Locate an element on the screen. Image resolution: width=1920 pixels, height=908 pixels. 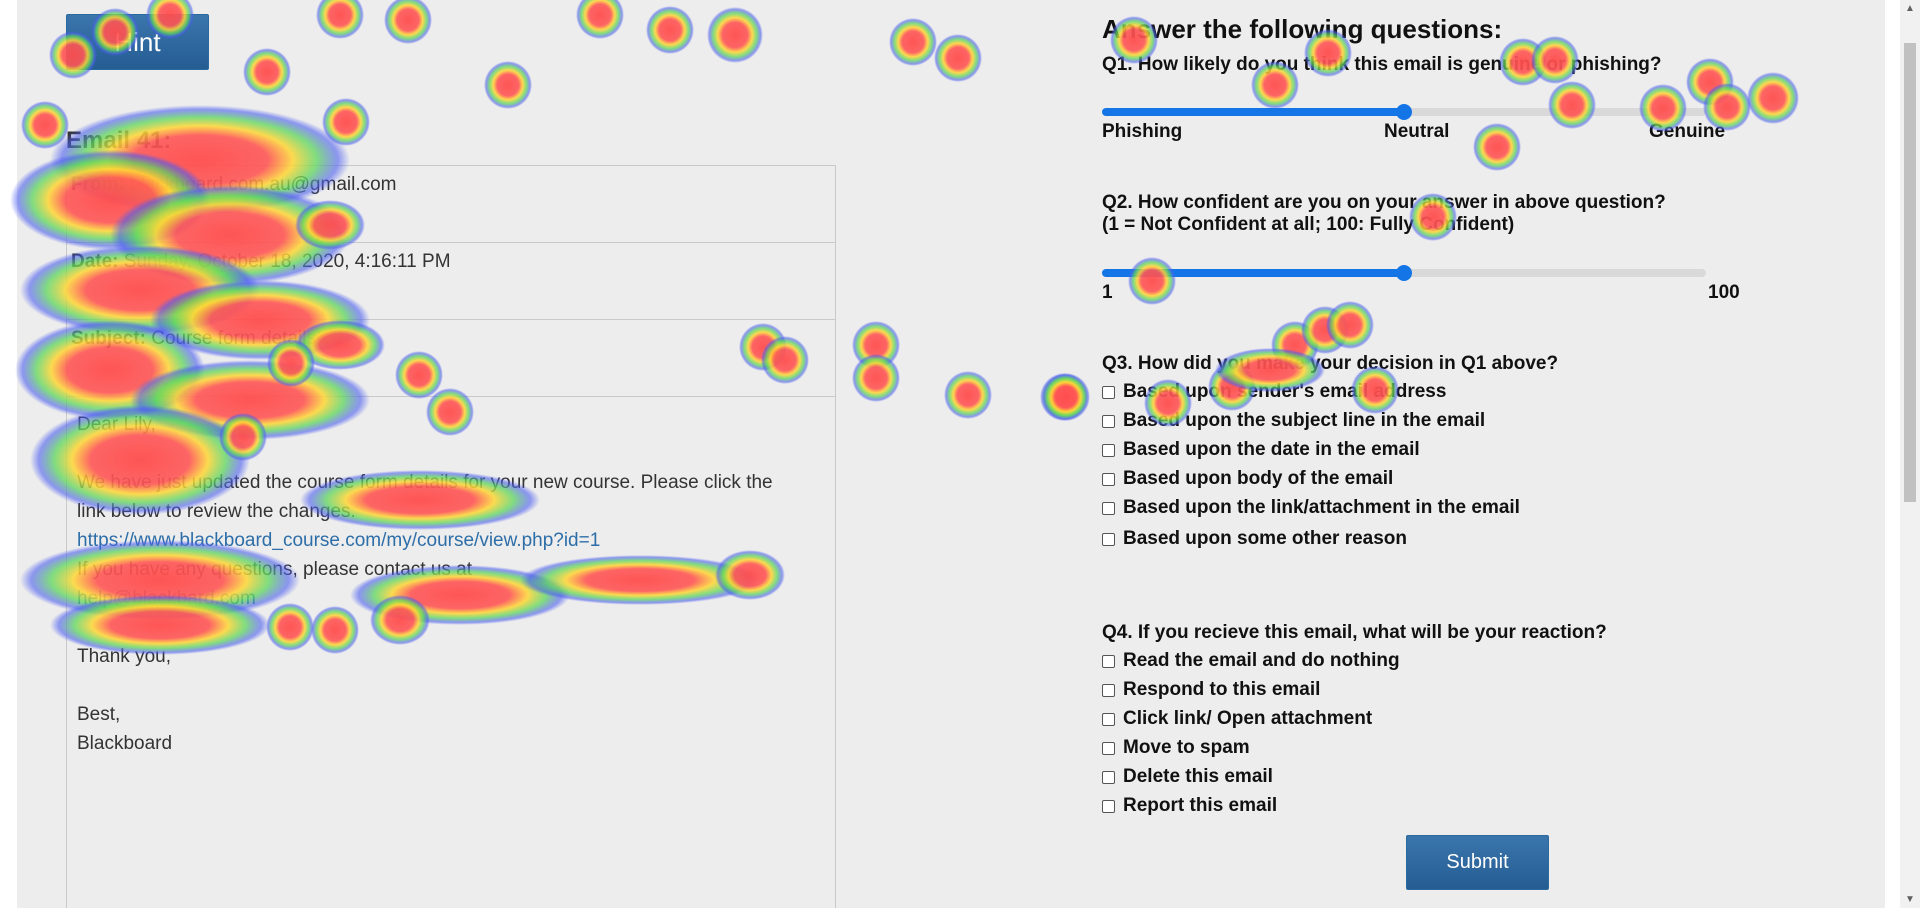
q2-slider-fill is located at coordinates (1253, 273).